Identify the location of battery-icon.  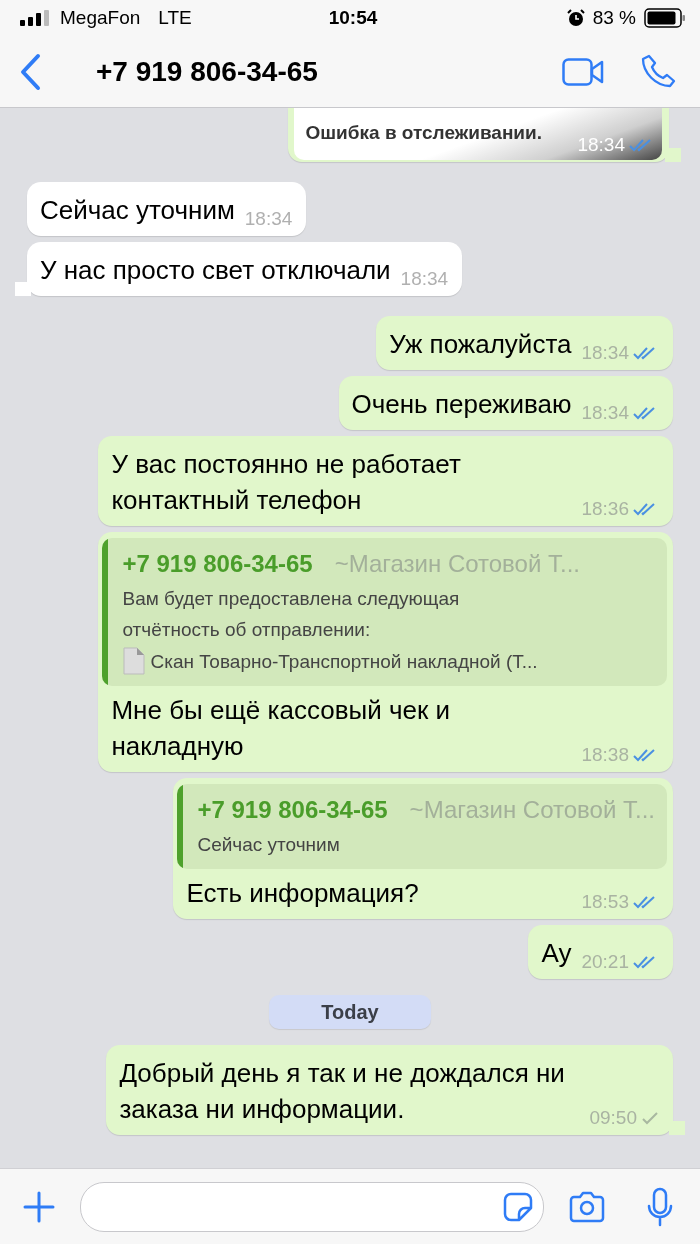
(665, 18).